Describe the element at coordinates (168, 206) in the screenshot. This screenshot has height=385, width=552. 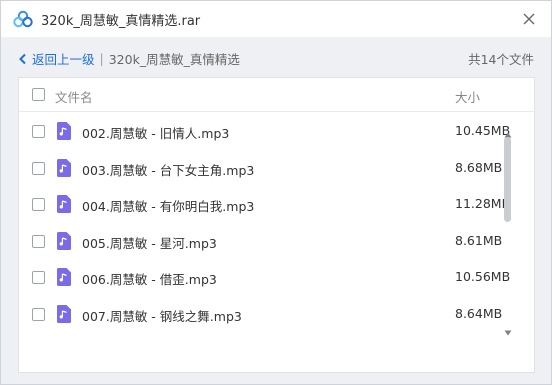
I see `file-name: 004.周慧敏 - 有你明白我.mp3` at that location.